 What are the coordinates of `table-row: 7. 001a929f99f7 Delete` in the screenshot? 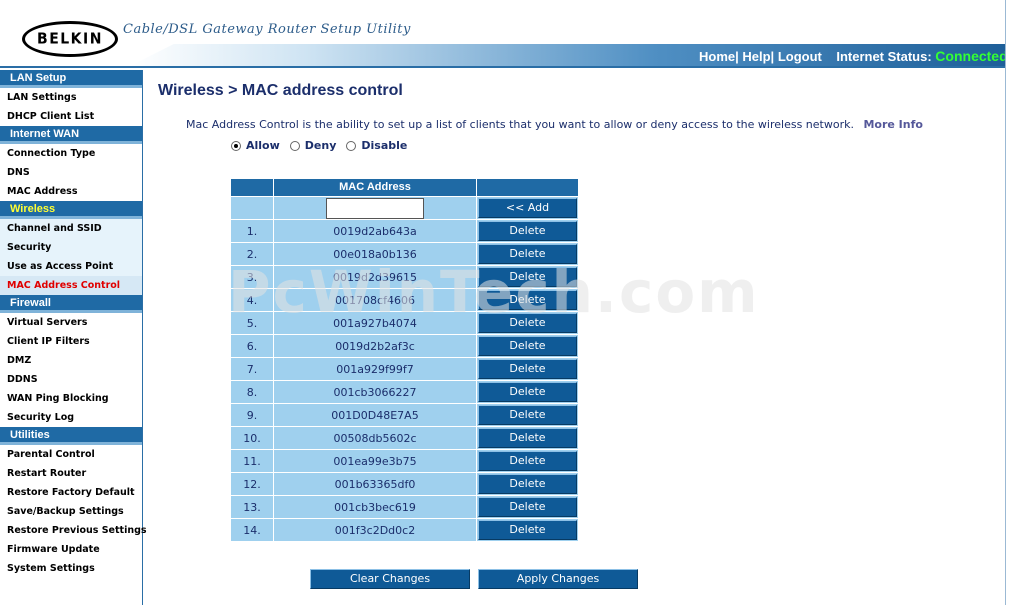 It's located at (405, 368).